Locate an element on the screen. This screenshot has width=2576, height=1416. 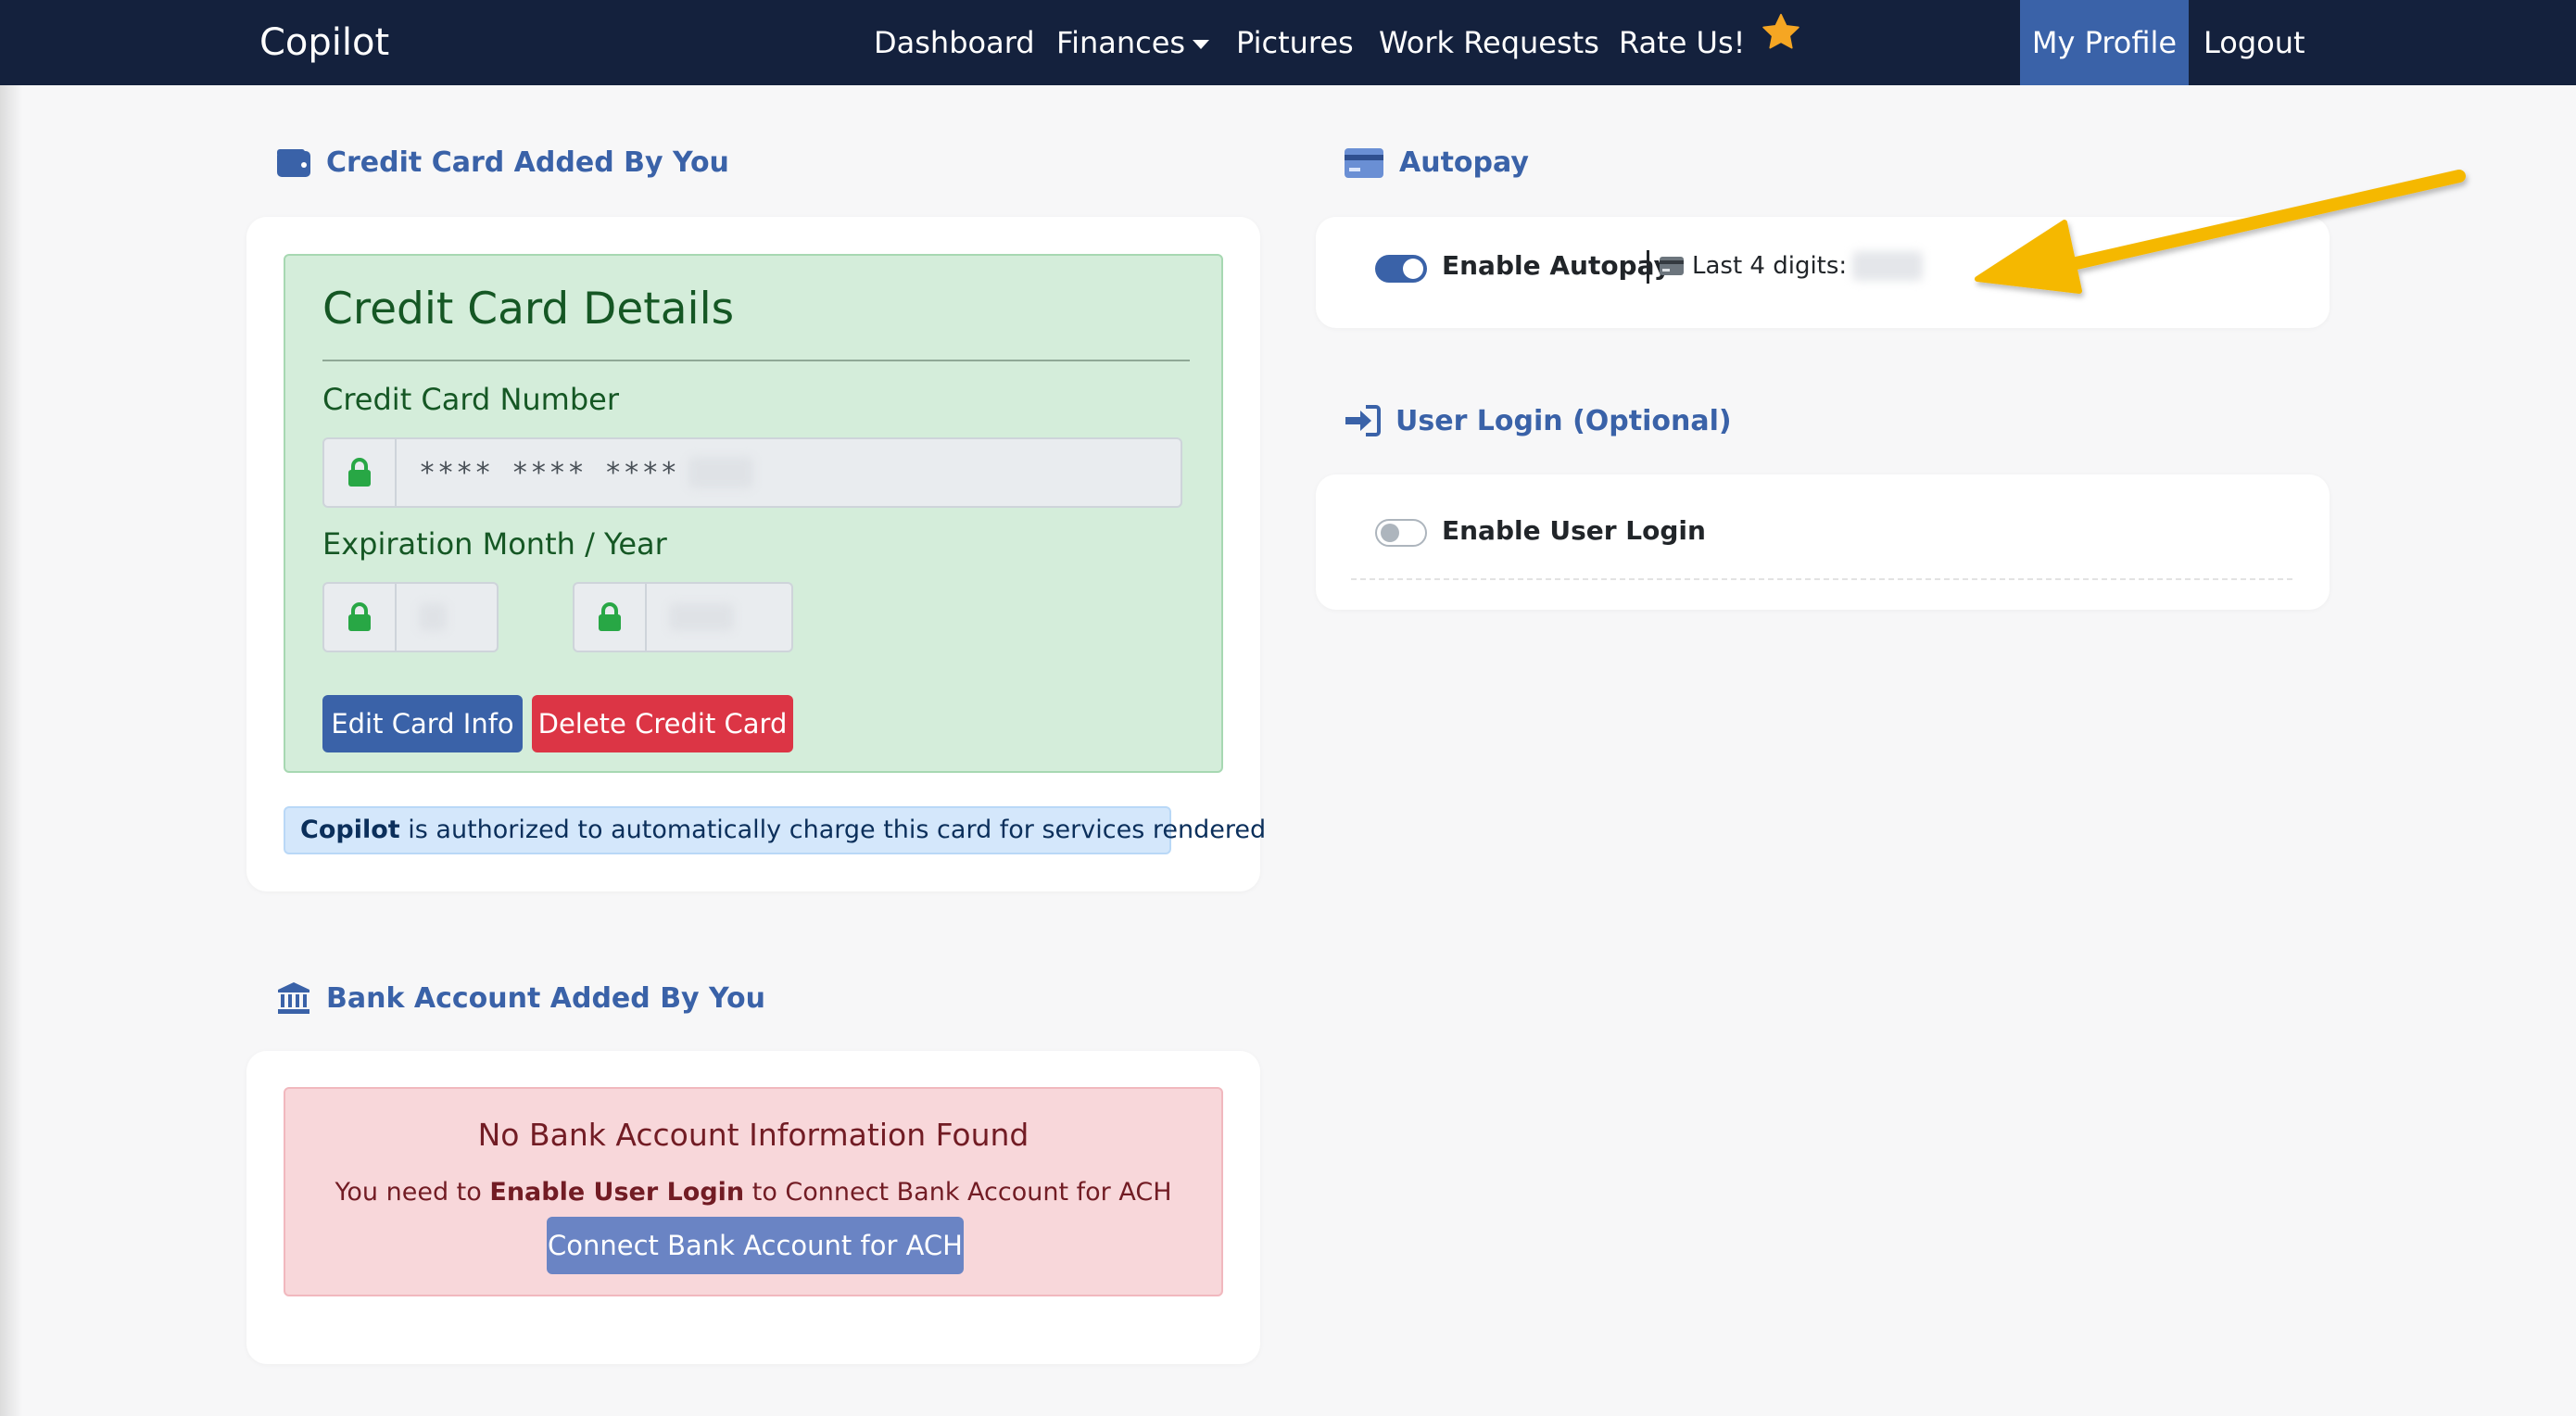
no-bank-message-prefix: You need to is located at coordinates (409, 1192).